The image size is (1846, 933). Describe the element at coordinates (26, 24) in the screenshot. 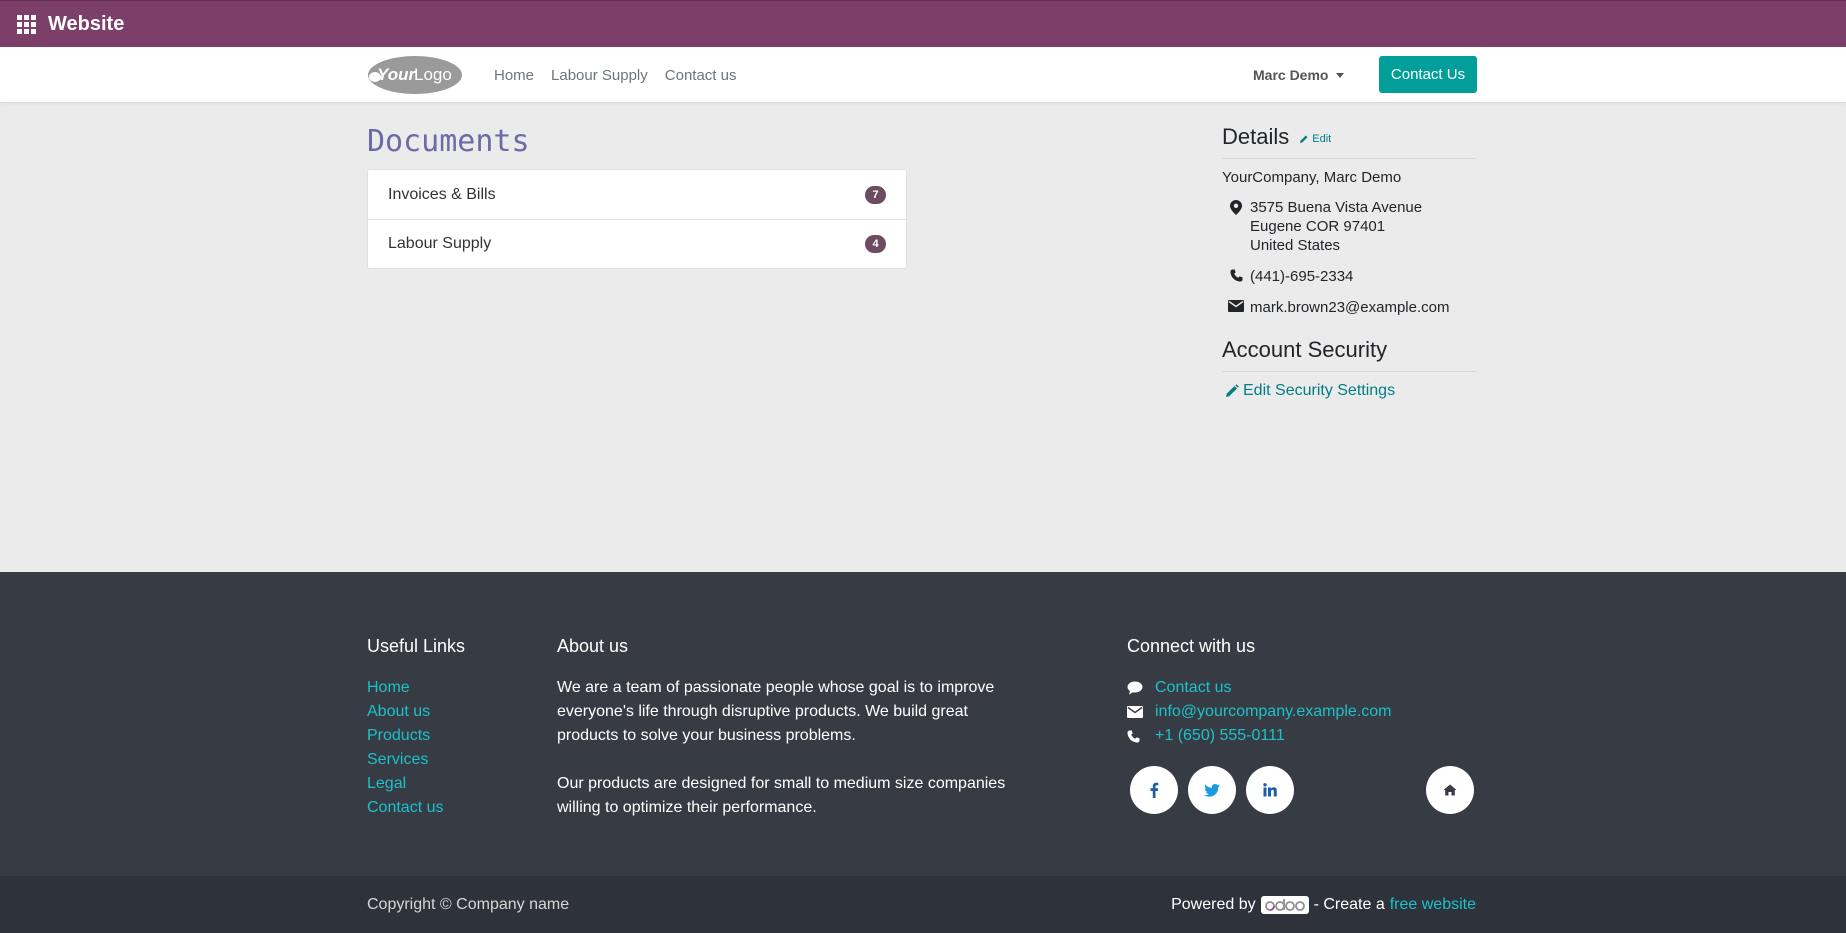

I see `apps-grid-icon` at that location.